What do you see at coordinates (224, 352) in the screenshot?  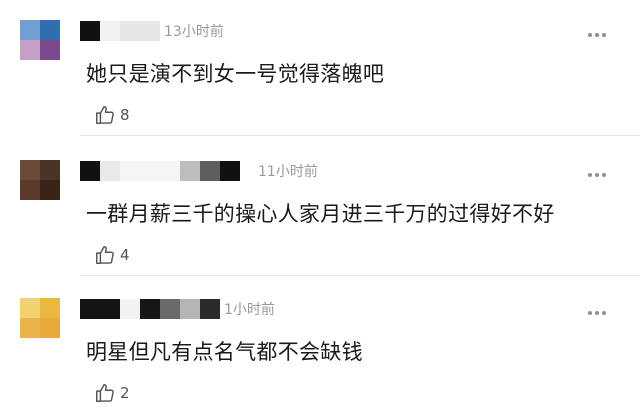 I see `comment-text: 明星但凡有点名气都不会缺钱` at bounding box center [224, 352].